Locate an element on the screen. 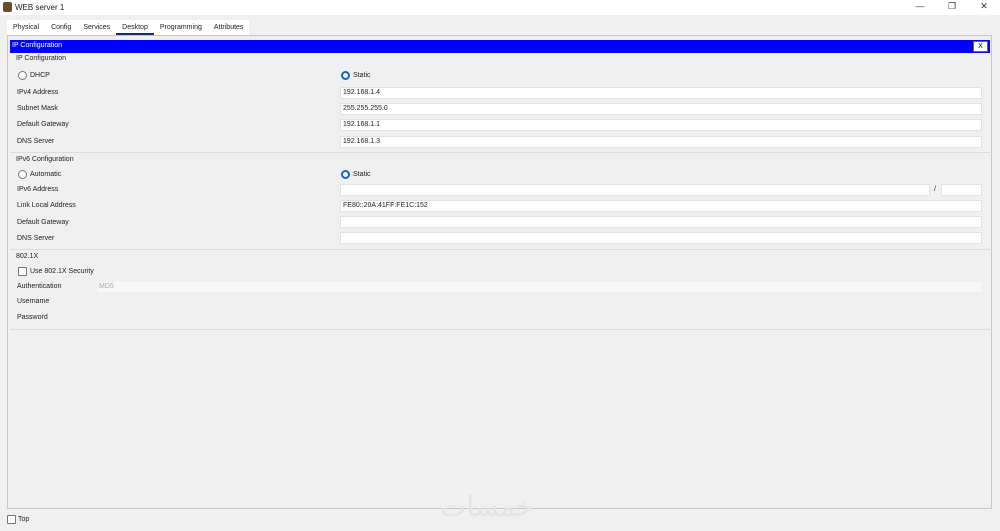 The width and height of the screenshot is (1000, 531). close-window-button: ✕ is located at coordinates (984, 7).